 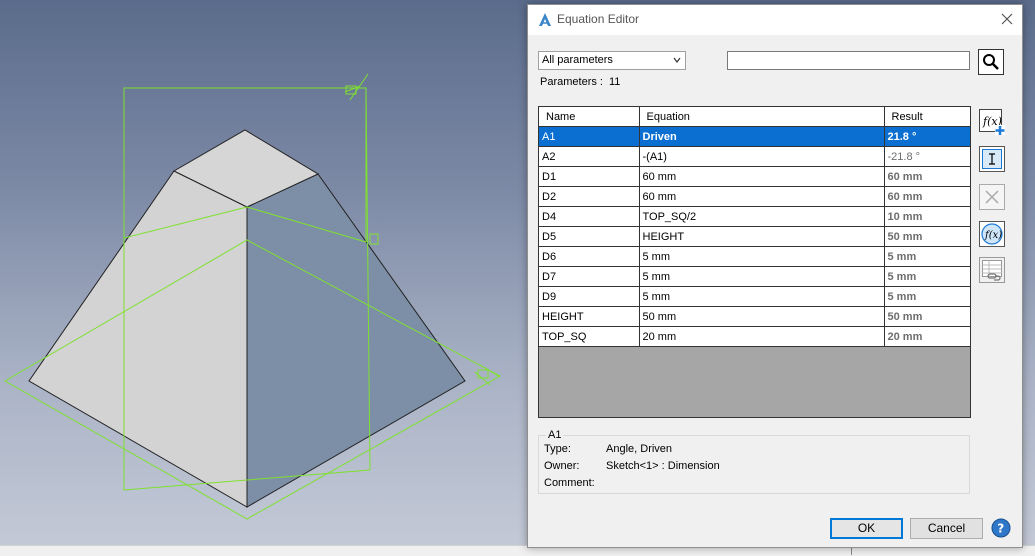 I want to click on column-header-result: Result, so click(x=927, y=117).